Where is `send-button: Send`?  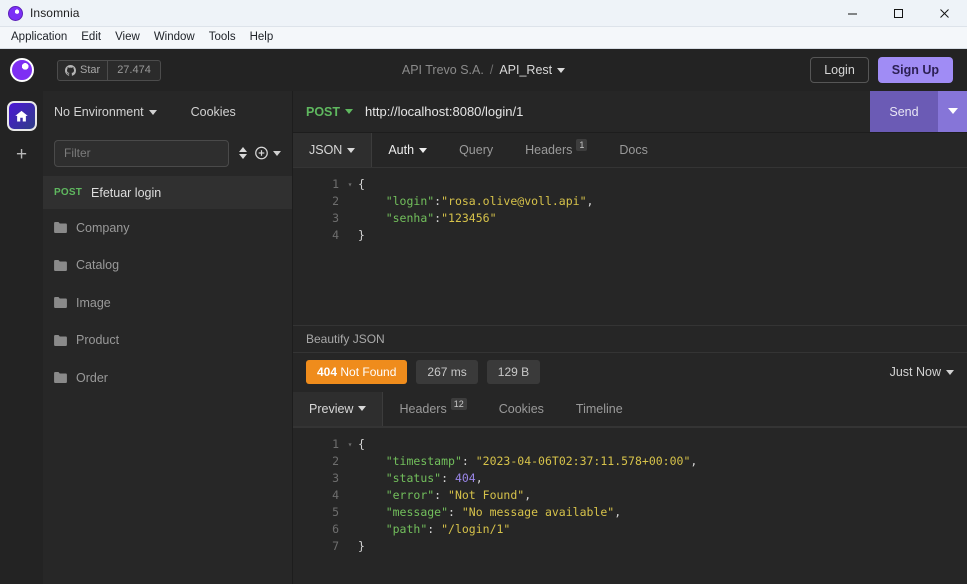 send-button: Send is located at coordinates (904, 111).